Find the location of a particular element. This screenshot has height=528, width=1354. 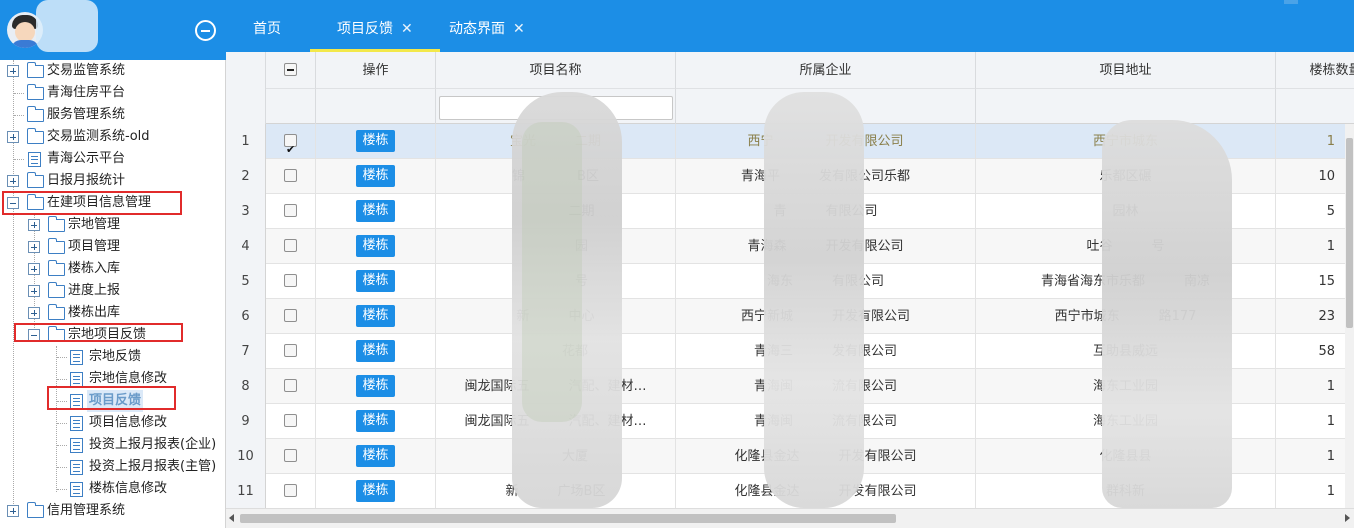

address-cell: 乐都区碾 is located at coordinates (1126, 176).